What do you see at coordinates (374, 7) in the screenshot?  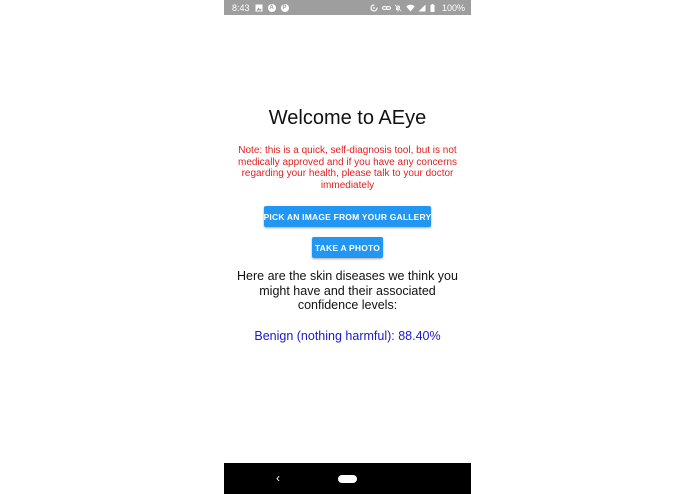 I see `data-saver-icon` at bounding box center [374, 7].